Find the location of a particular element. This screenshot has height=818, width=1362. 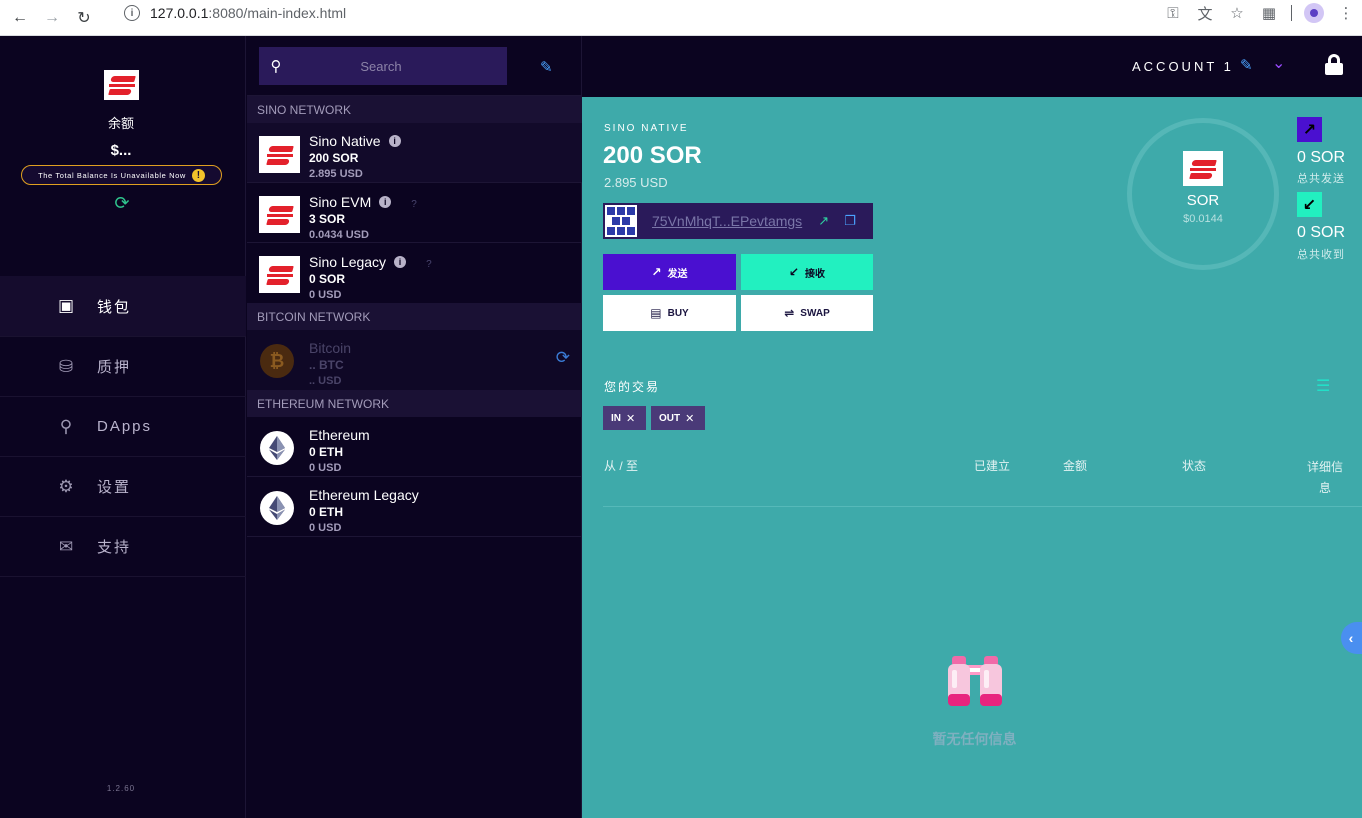

back-icon: ← is located at coordinates (20, 18).